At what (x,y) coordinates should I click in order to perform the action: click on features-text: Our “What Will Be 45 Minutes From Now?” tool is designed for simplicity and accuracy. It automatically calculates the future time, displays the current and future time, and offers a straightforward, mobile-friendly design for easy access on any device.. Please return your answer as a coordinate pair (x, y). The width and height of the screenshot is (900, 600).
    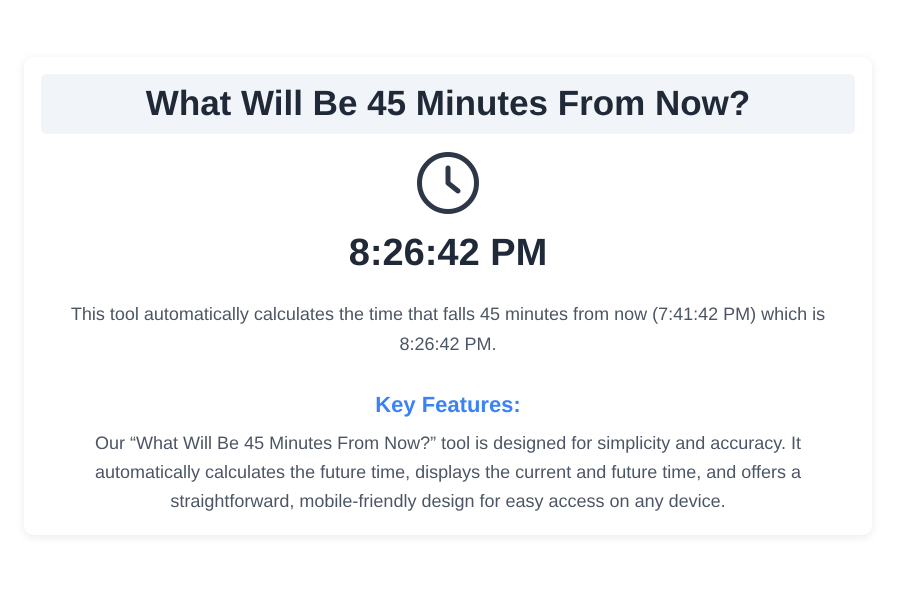
    Looking at the image, I should click on (448, 472).